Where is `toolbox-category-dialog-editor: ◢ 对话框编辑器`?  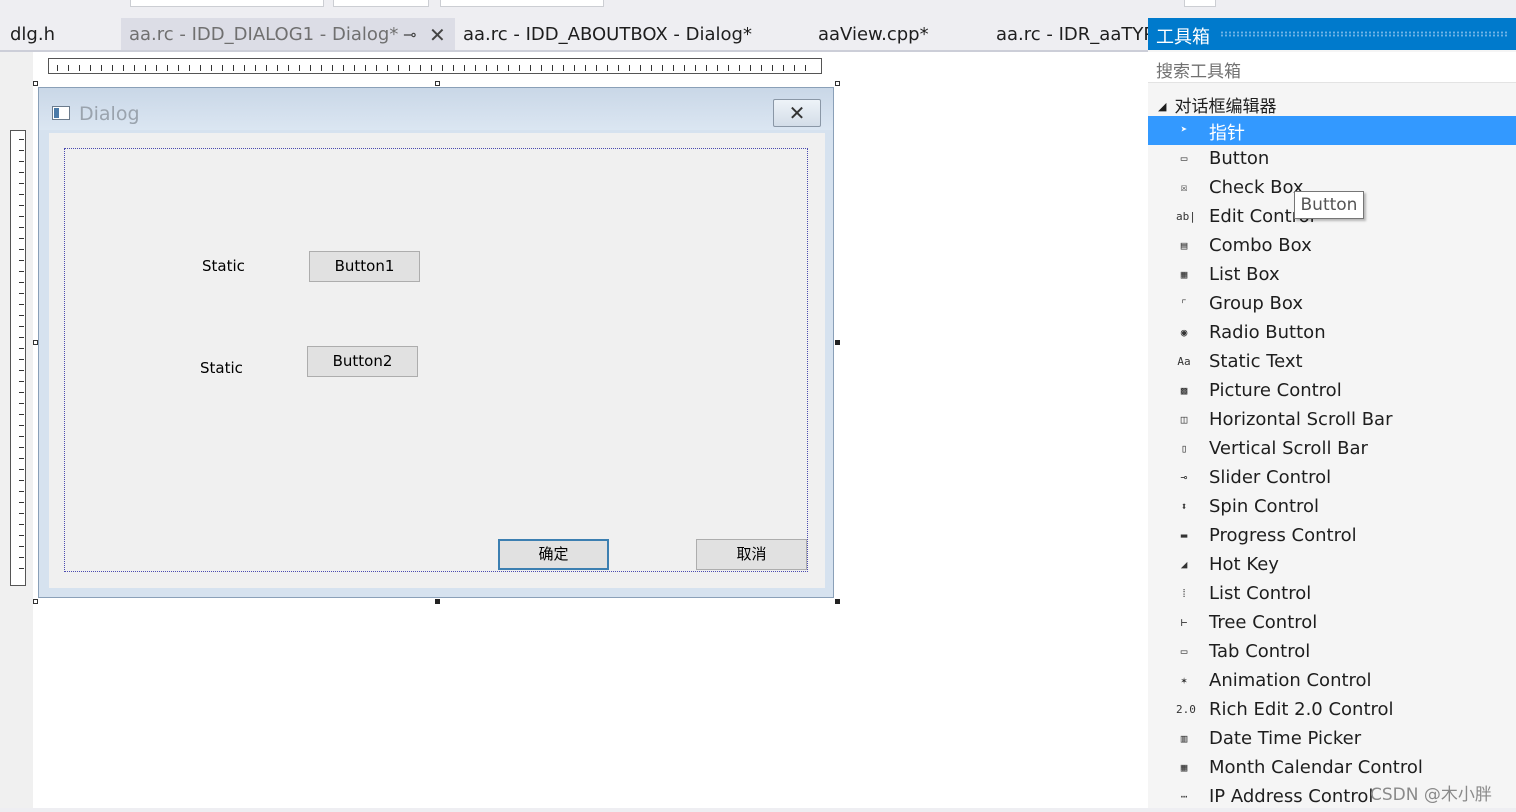 toolbox-category-dialog-editor: ◢ 对话框编辑器 is located at coordinates (1217, 104).